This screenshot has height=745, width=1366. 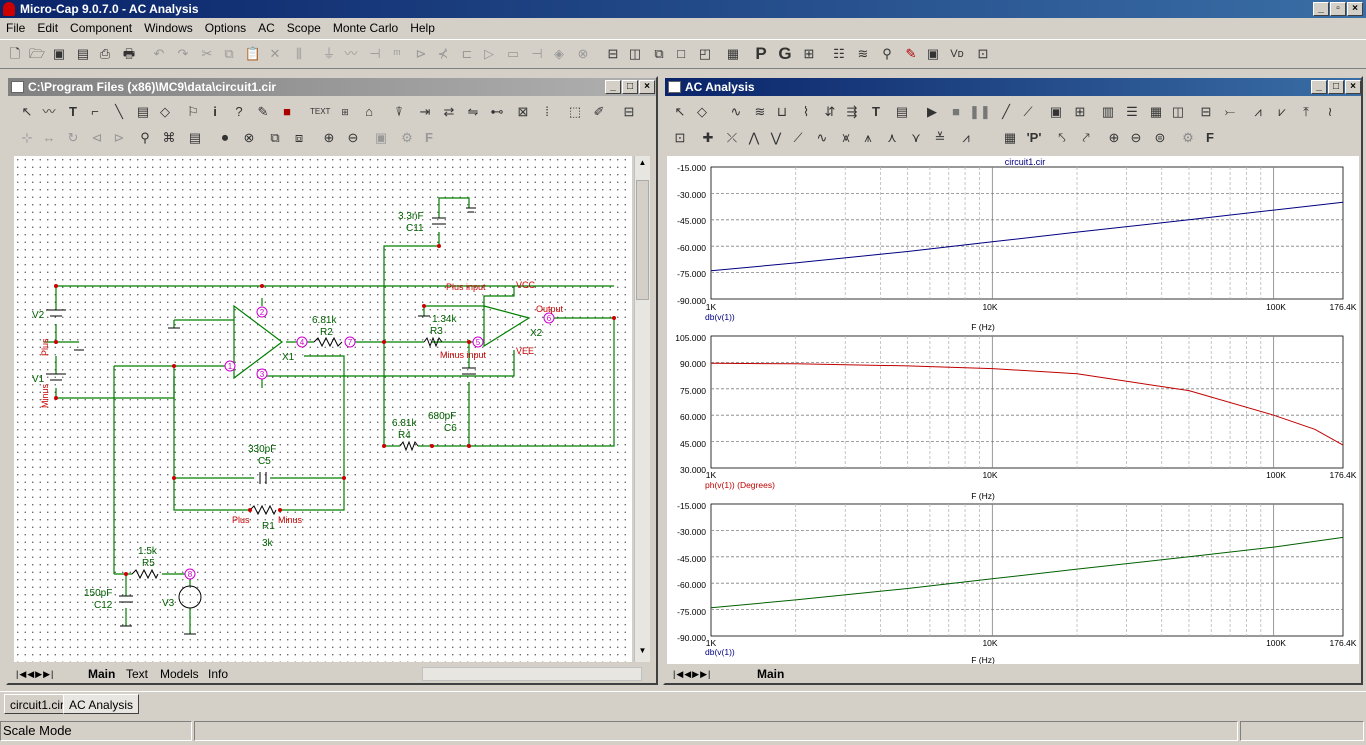 I want to click on wire-icon: 〰, so click(x=49, y=112).